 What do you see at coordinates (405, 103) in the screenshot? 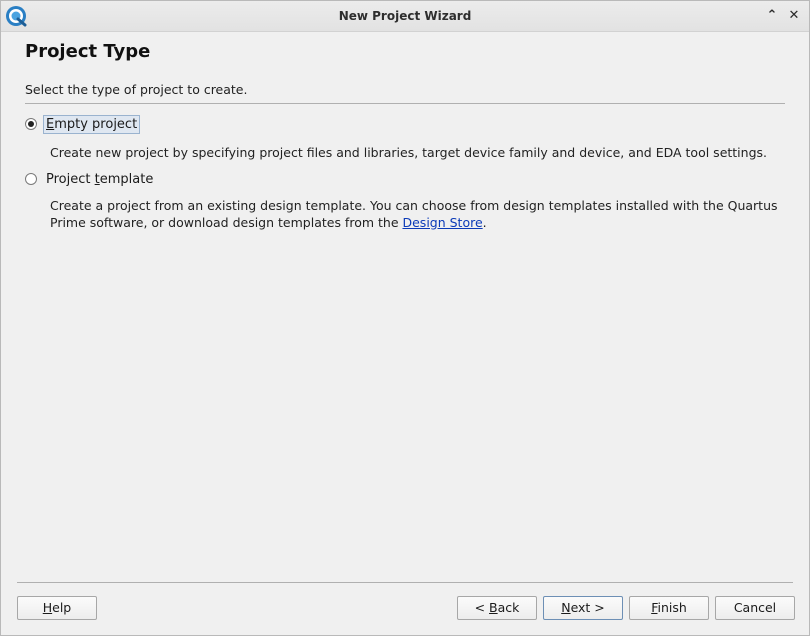
I see `header-divider` at bounding box center [405, 103].